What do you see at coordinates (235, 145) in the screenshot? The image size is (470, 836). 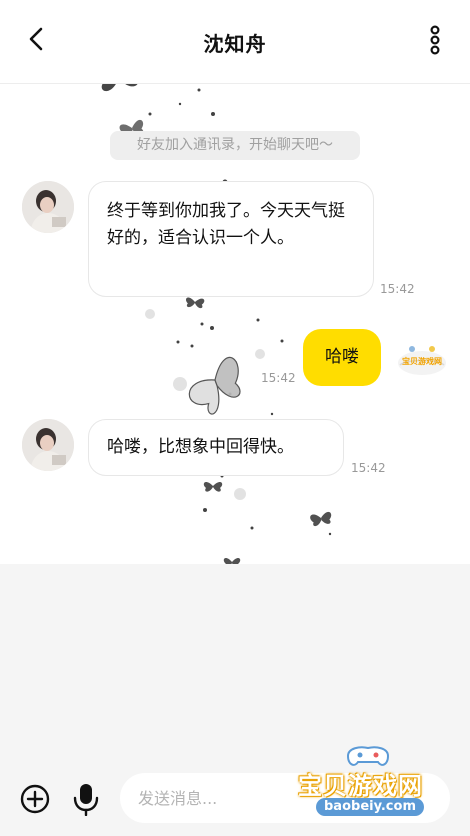 I see `system-notice: 好友加入通讯录，开始聊天吧～` at bounding box center [235, 145].